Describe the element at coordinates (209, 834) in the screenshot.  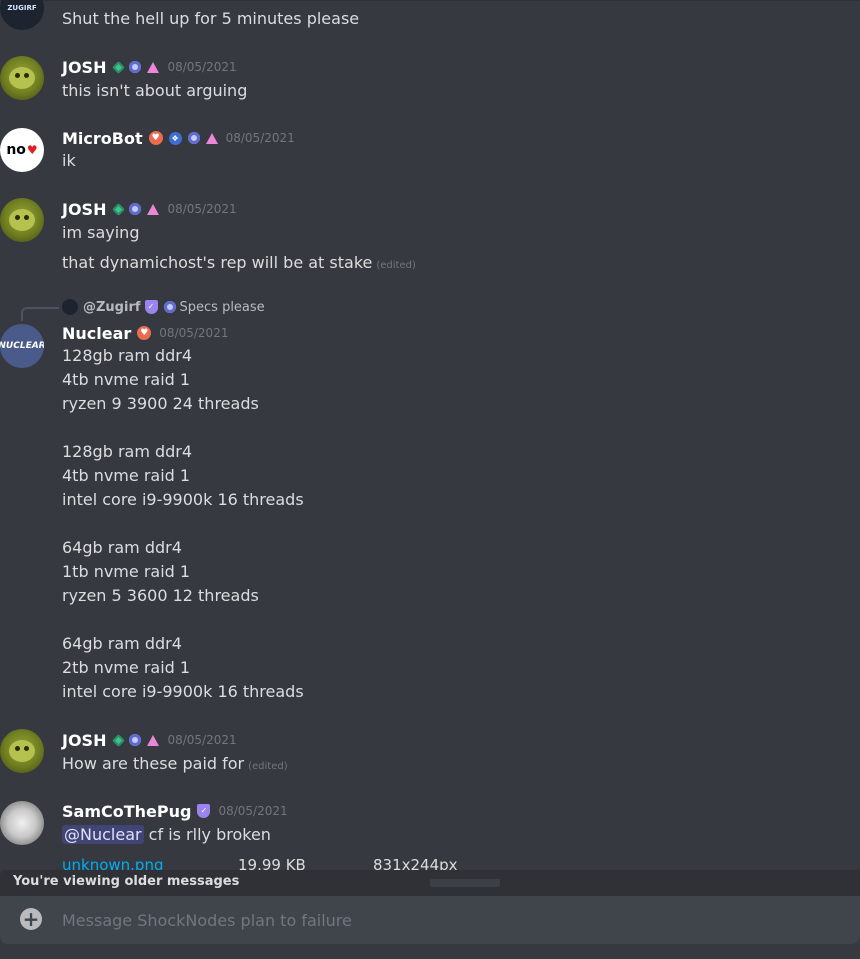
I see `message-text-content: cf is rlly broken` at that location.